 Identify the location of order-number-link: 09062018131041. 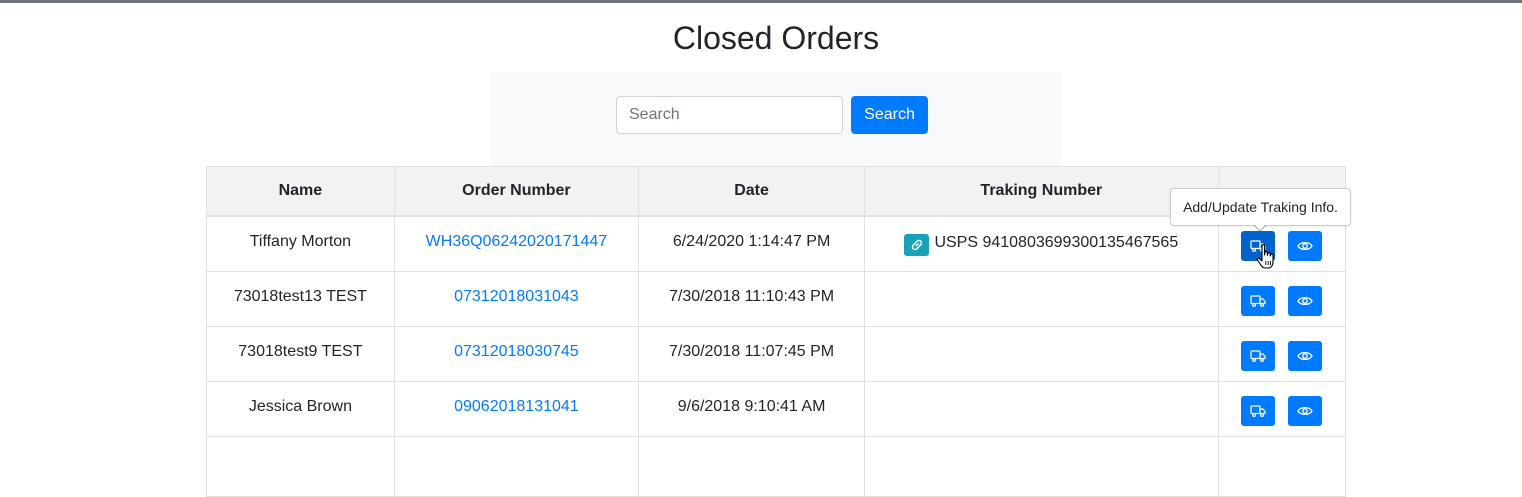
(516, 406).